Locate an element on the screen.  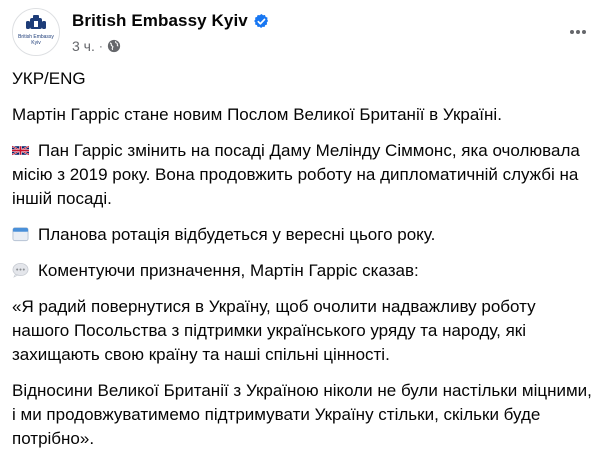
calendar-icon is located at coordinates (20, 234).